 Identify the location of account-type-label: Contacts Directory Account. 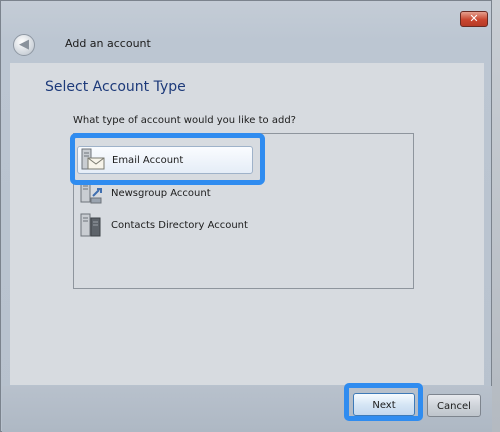
(179, 225).